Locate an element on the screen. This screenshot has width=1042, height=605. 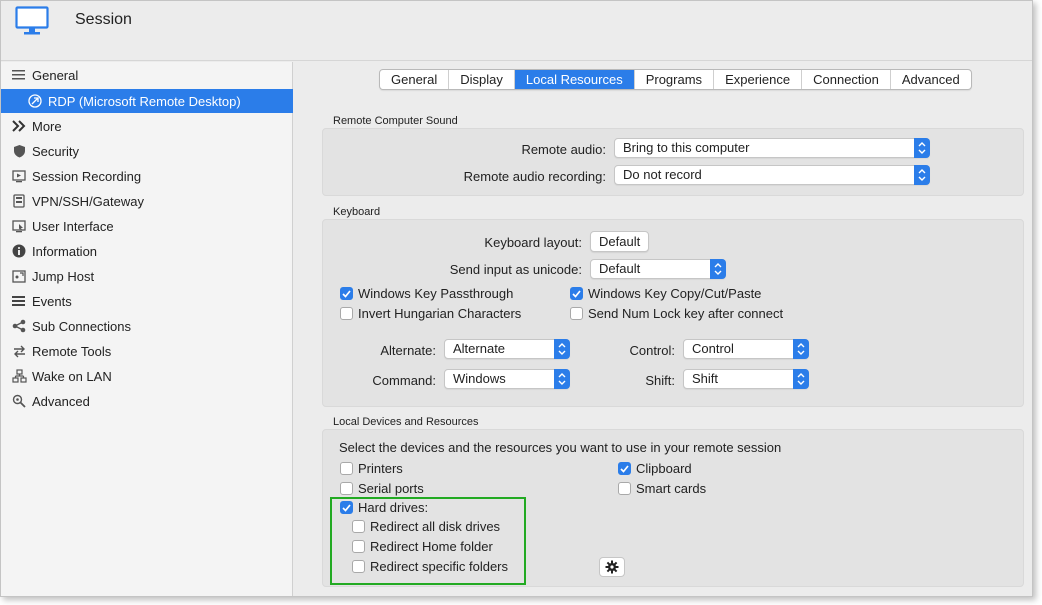
checkbox-label: Windows Key Passthrough is located at coordinates (436, 293).